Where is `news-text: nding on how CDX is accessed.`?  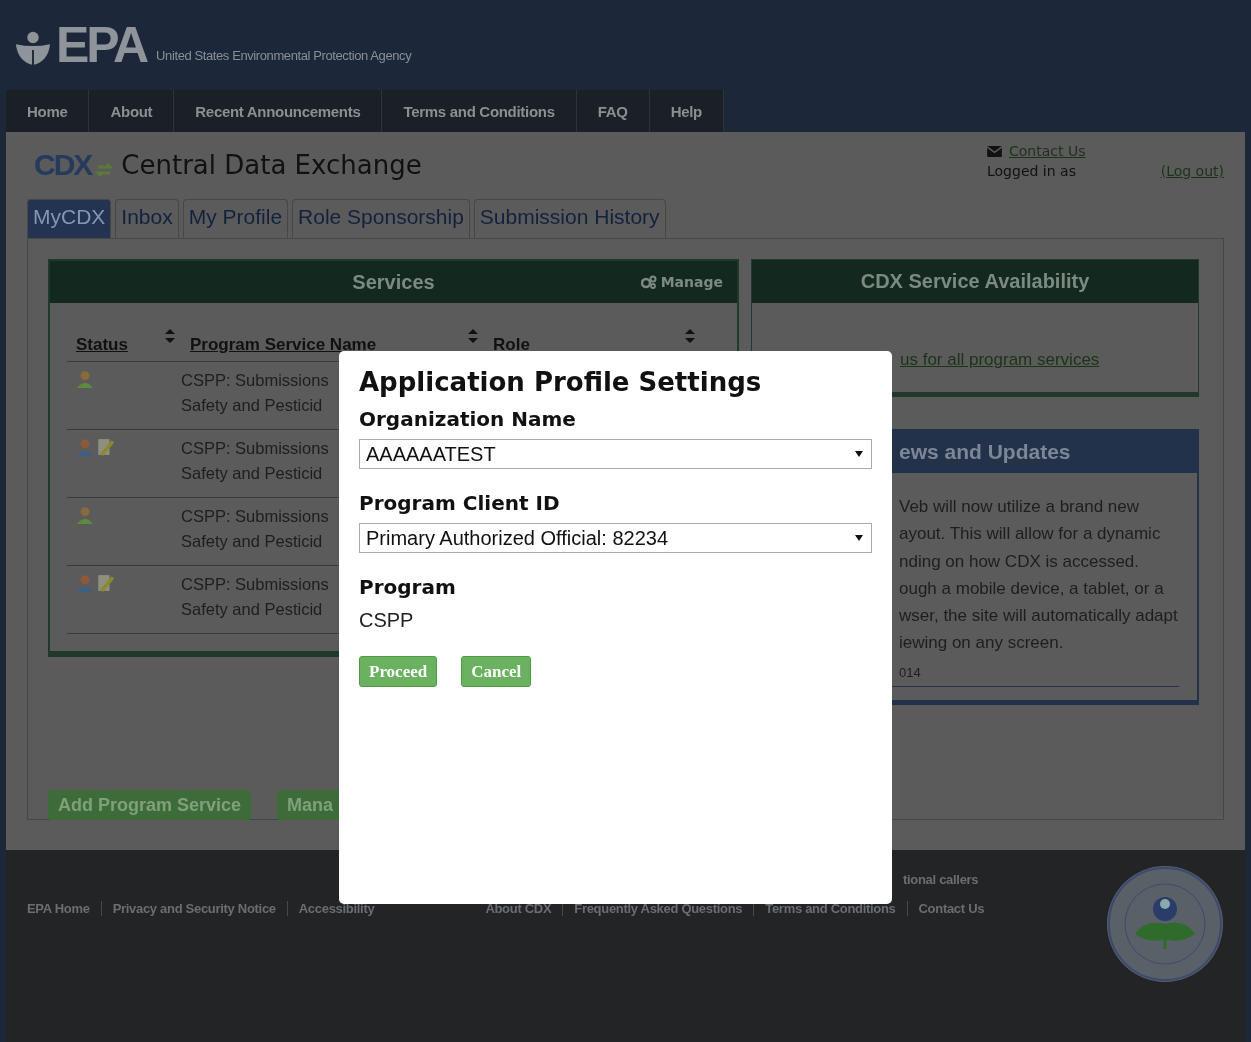
news-text: nding on how CDX is accessed. is located at coordinates (1020, 561).